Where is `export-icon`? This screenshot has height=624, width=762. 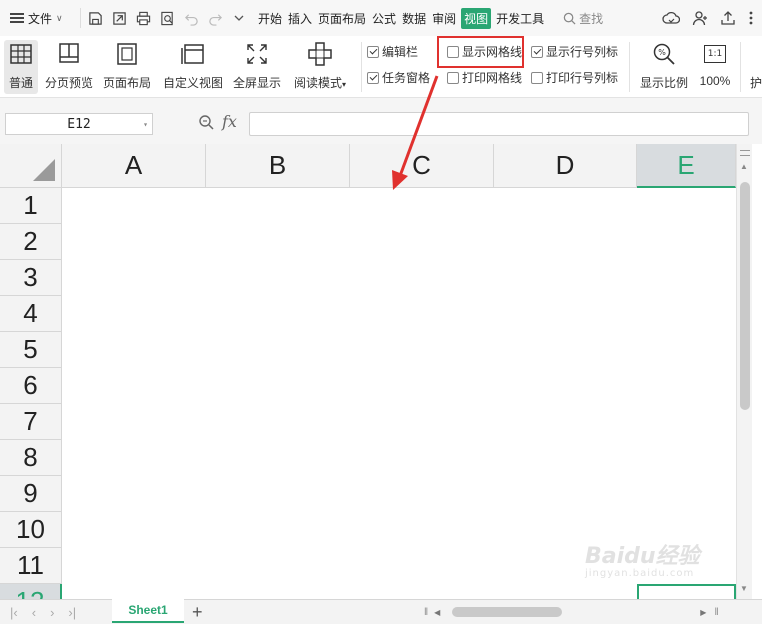
export-icon is located at coordinates (119, 18).